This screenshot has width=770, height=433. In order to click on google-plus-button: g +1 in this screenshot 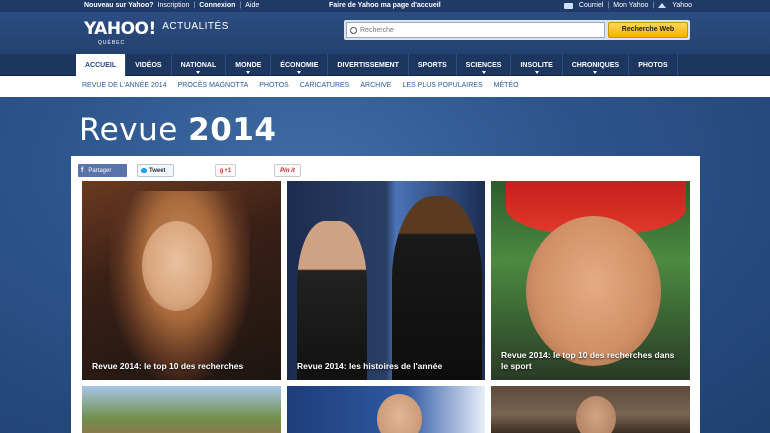, I will do `click(225, 170)`.